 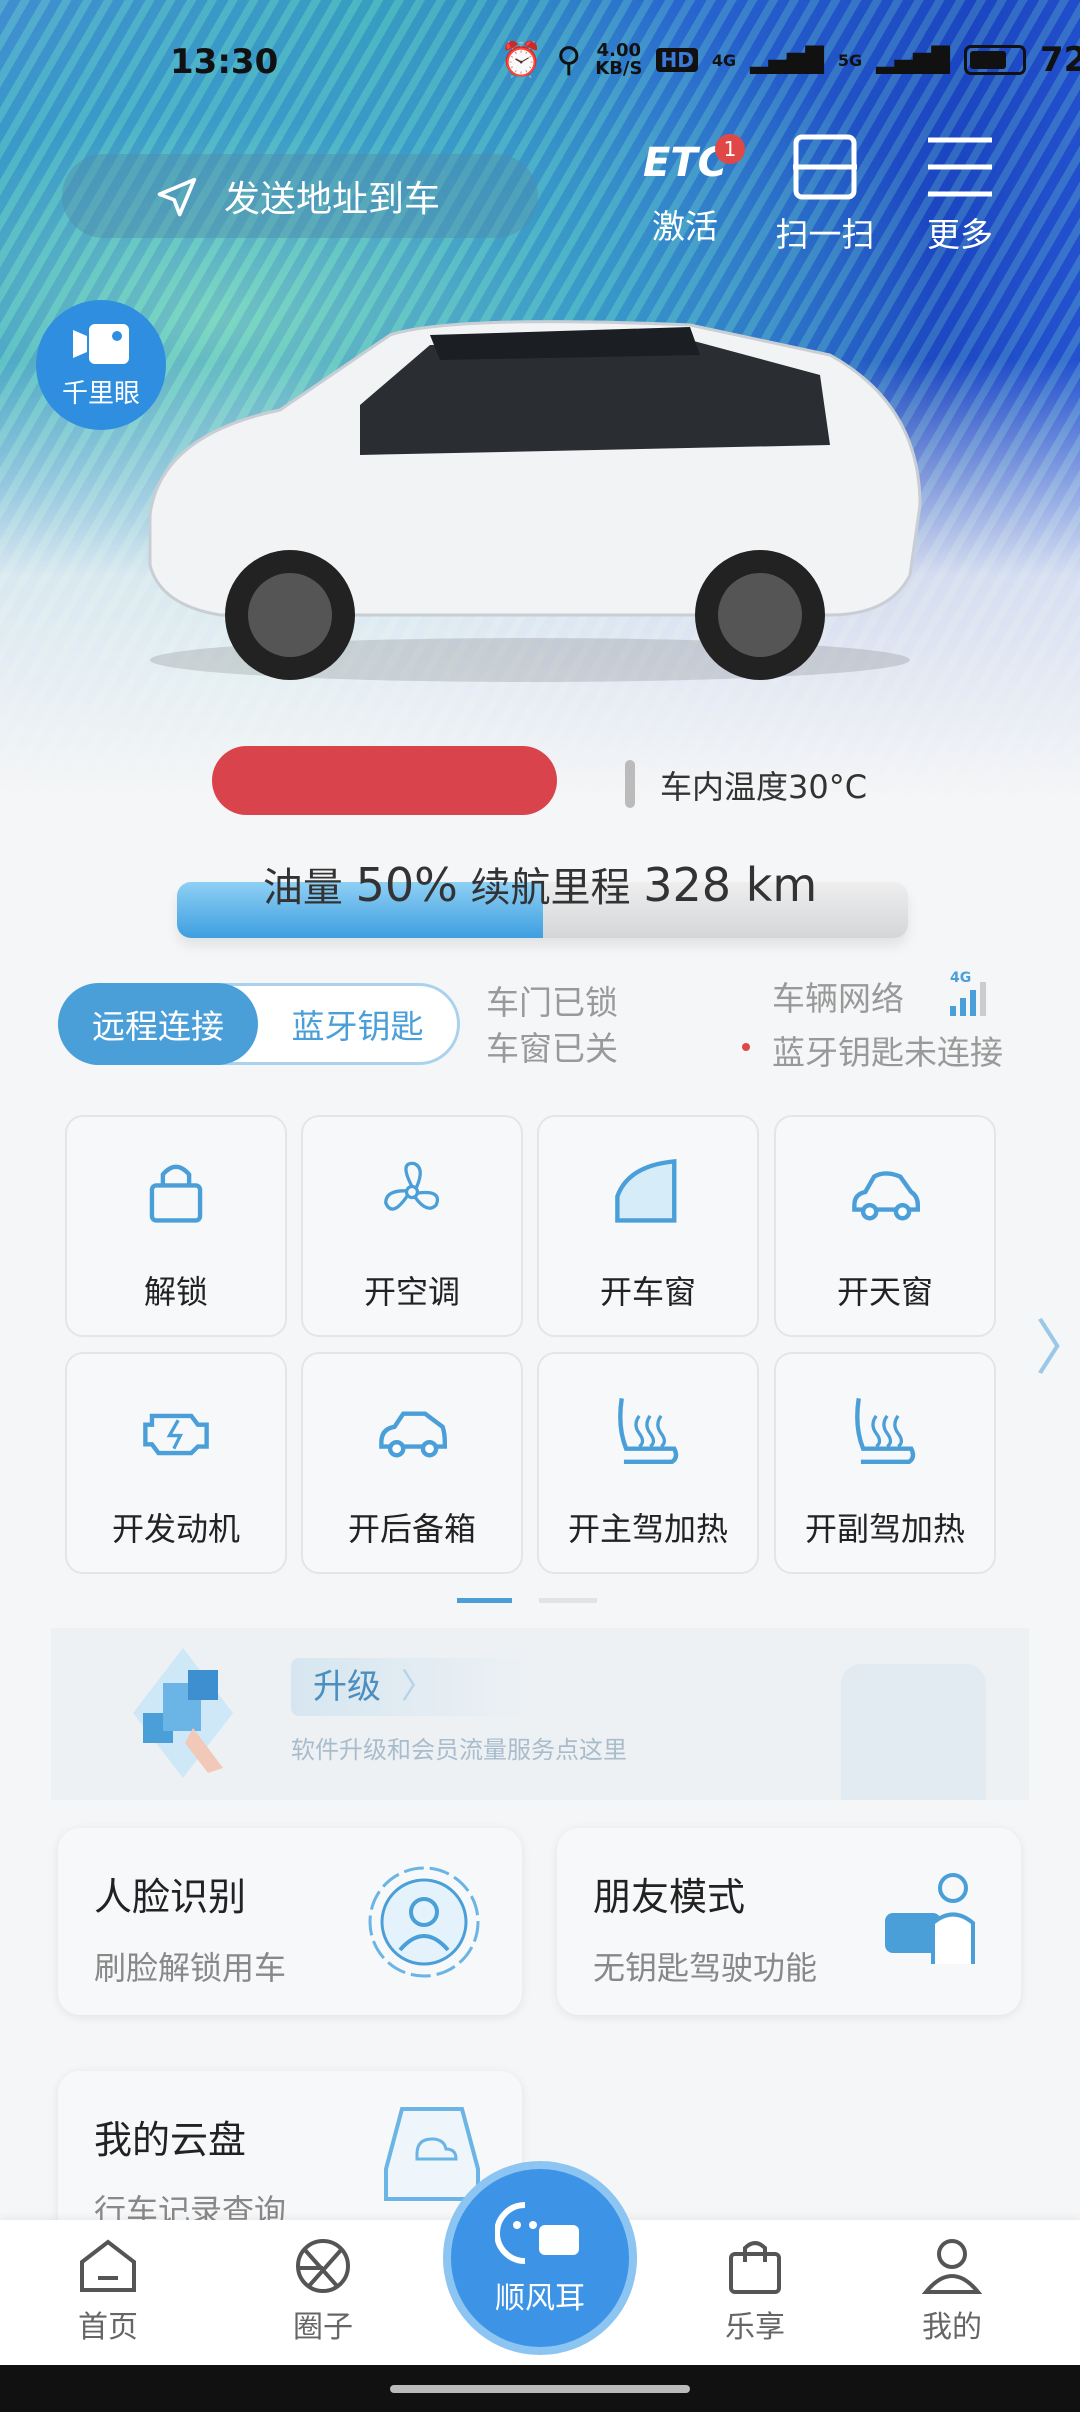 What do you see at coordinates (685, 191) in the screenshot?
I see `etc-button: ETC 1 激活` at bounding box center [685, 191].